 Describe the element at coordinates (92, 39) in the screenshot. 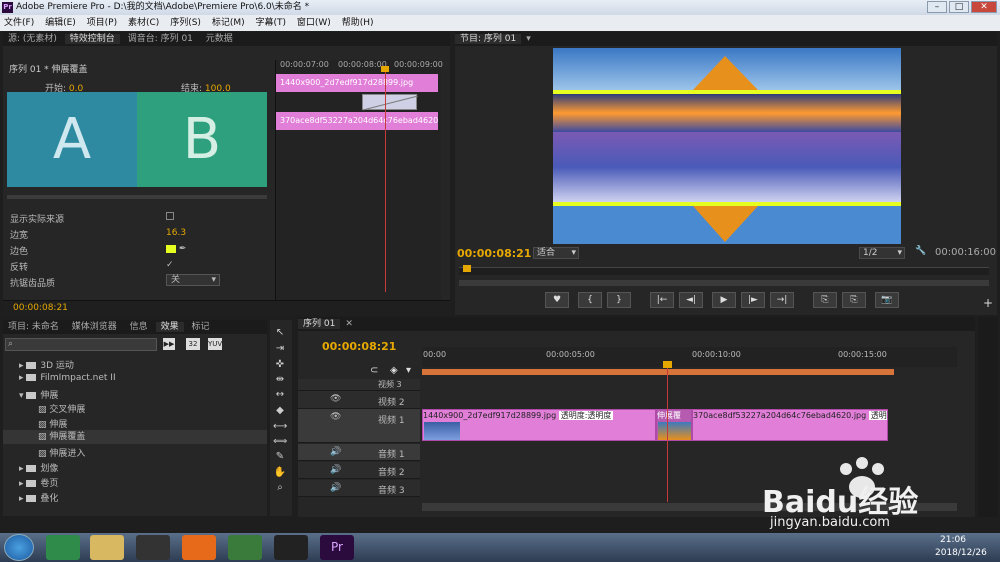

I see `tab-effect-controls: 特效控制台` at that location.